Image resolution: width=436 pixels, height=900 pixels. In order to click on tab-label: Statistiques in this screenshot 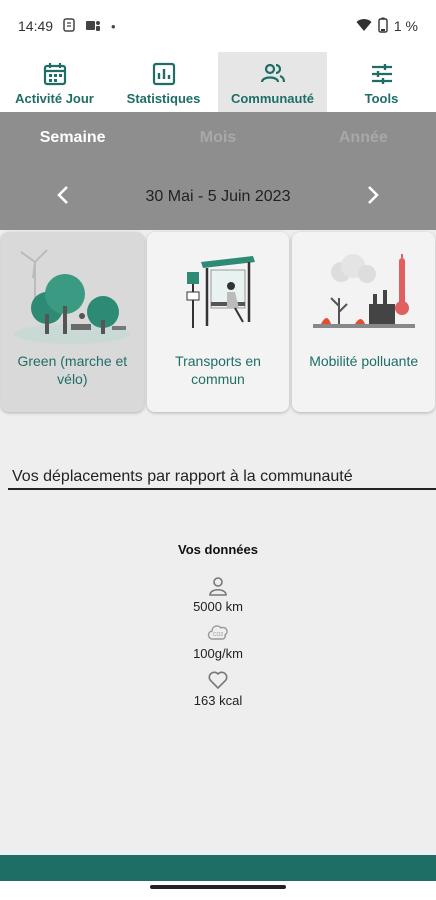, I will do `click(163, 98)`.